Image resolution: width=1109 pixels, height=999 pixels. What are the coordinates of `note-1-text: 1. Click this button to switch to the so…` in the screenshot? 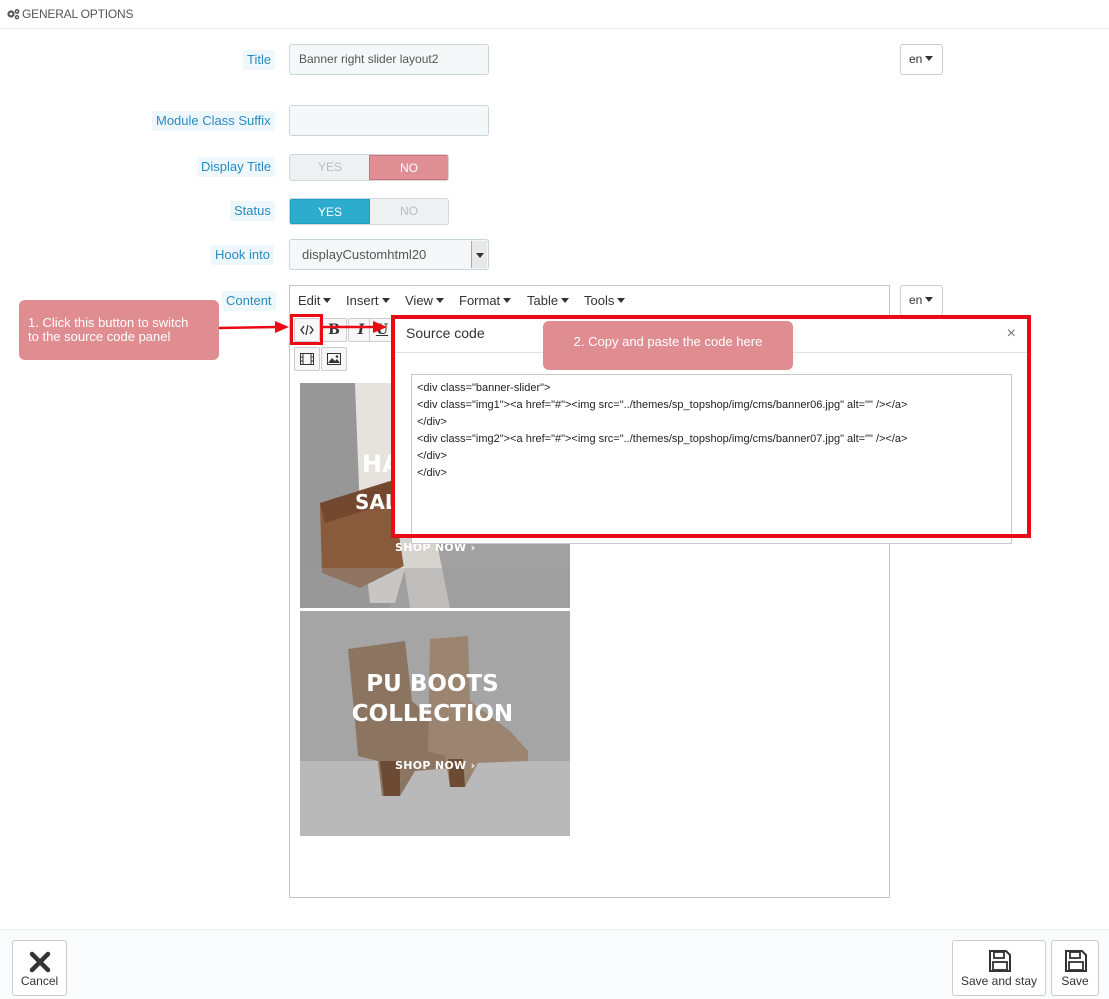 It's located at (108, 329).